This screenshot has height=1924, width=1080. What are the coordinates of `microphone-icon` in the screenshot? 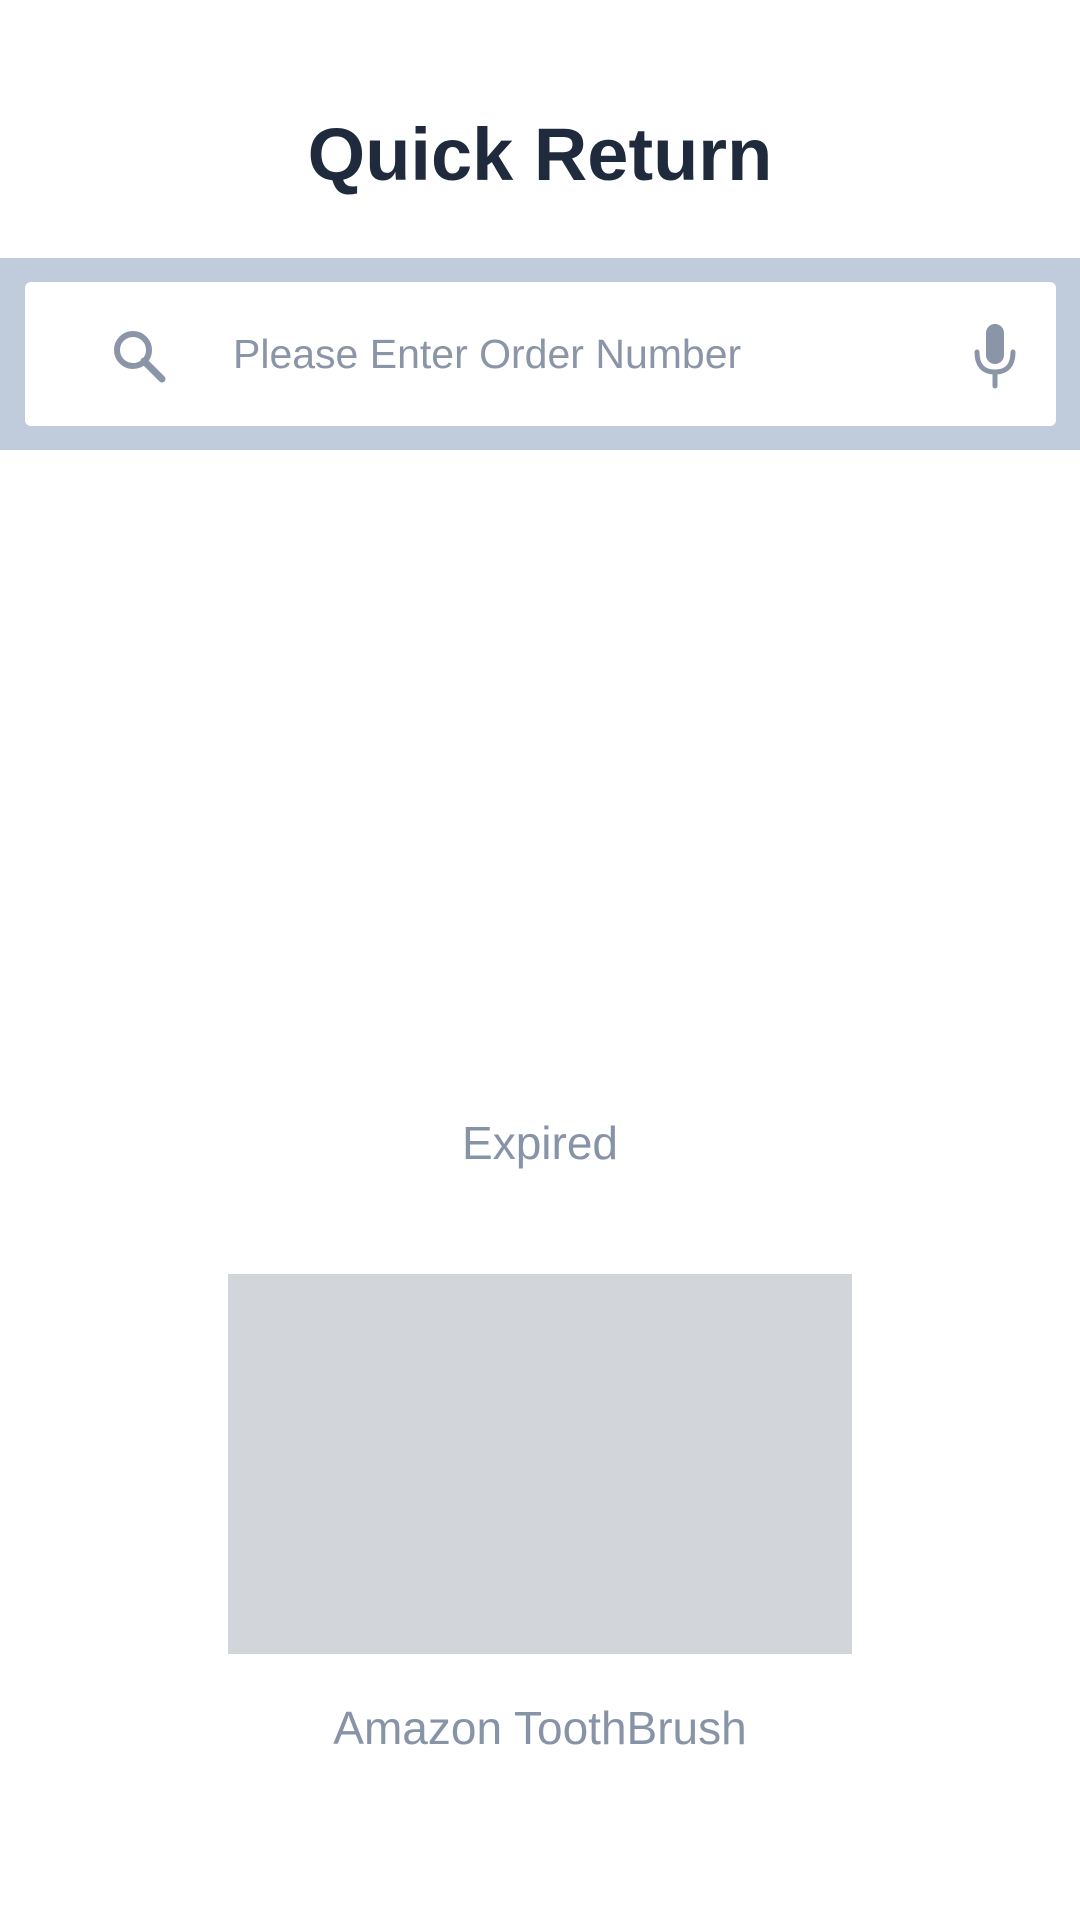 It's located at (995, 356).